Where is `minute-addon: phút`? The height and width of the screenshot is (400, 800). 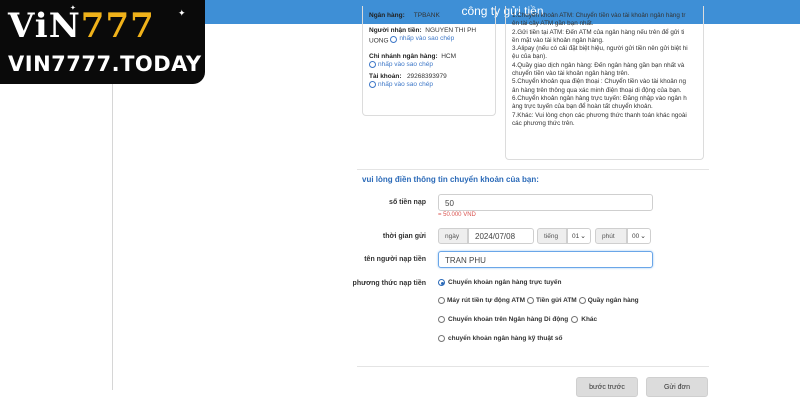 minute-addon: phút is located at coordinates (611, 236).